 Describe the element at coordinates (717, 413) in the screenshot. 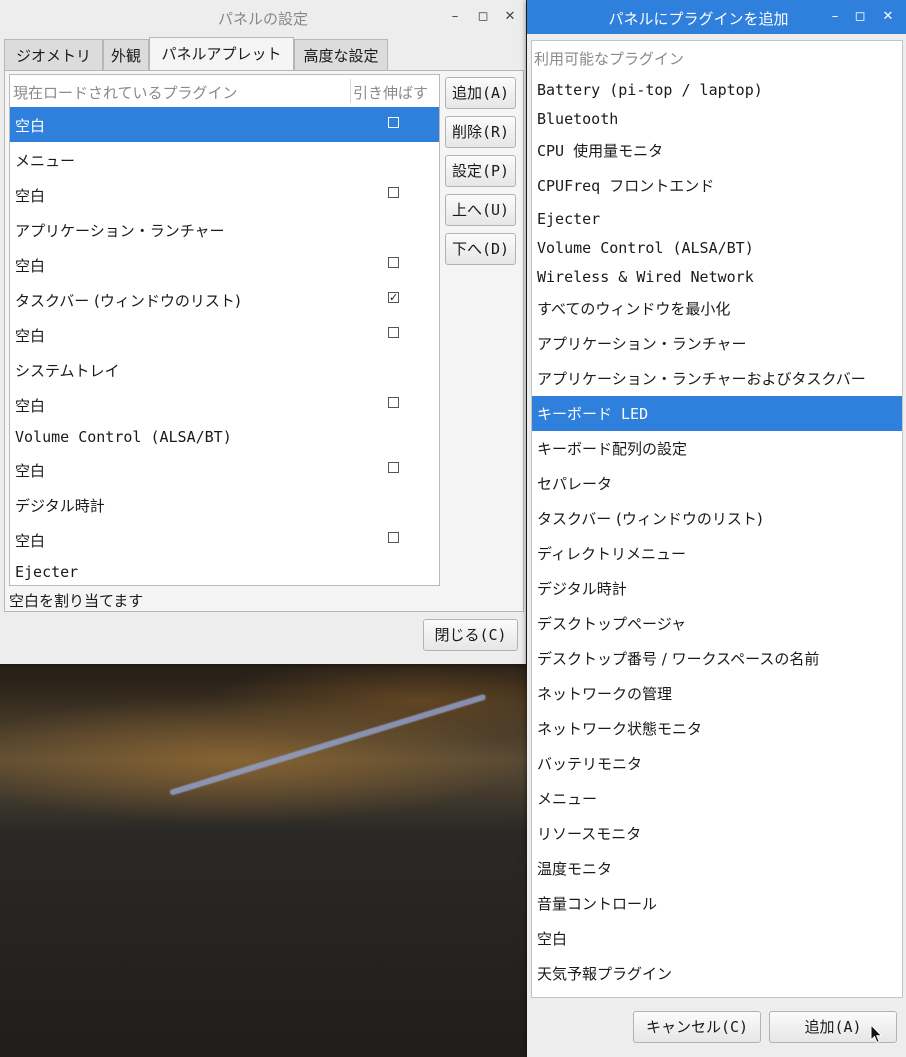

I see `available-plugin-row: キーボード LED` at that location.